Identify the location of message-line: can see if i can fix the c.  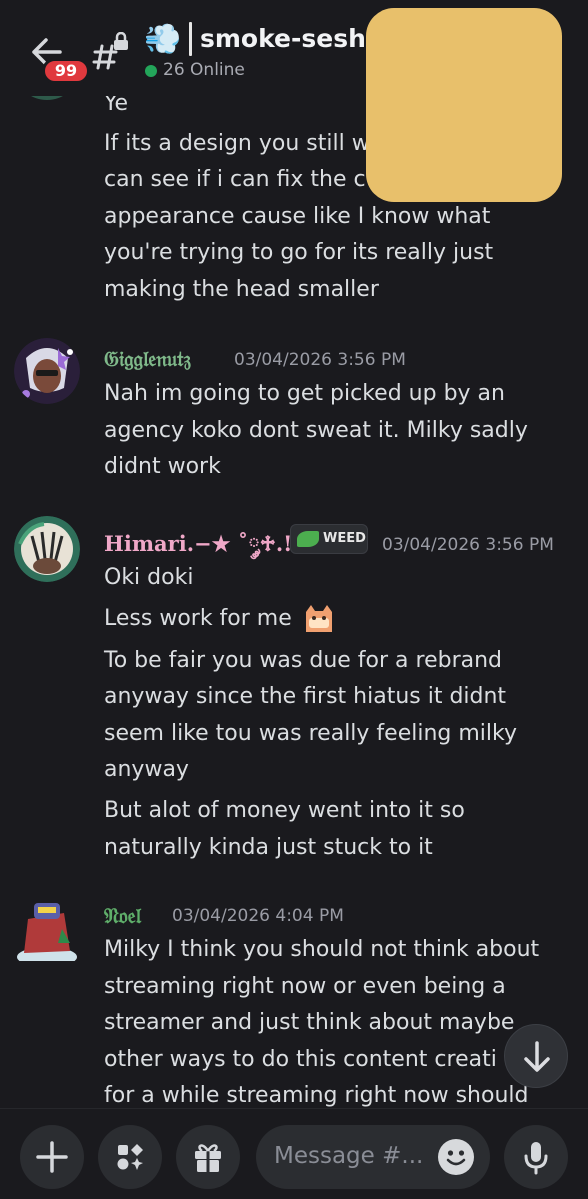
(235, 179).